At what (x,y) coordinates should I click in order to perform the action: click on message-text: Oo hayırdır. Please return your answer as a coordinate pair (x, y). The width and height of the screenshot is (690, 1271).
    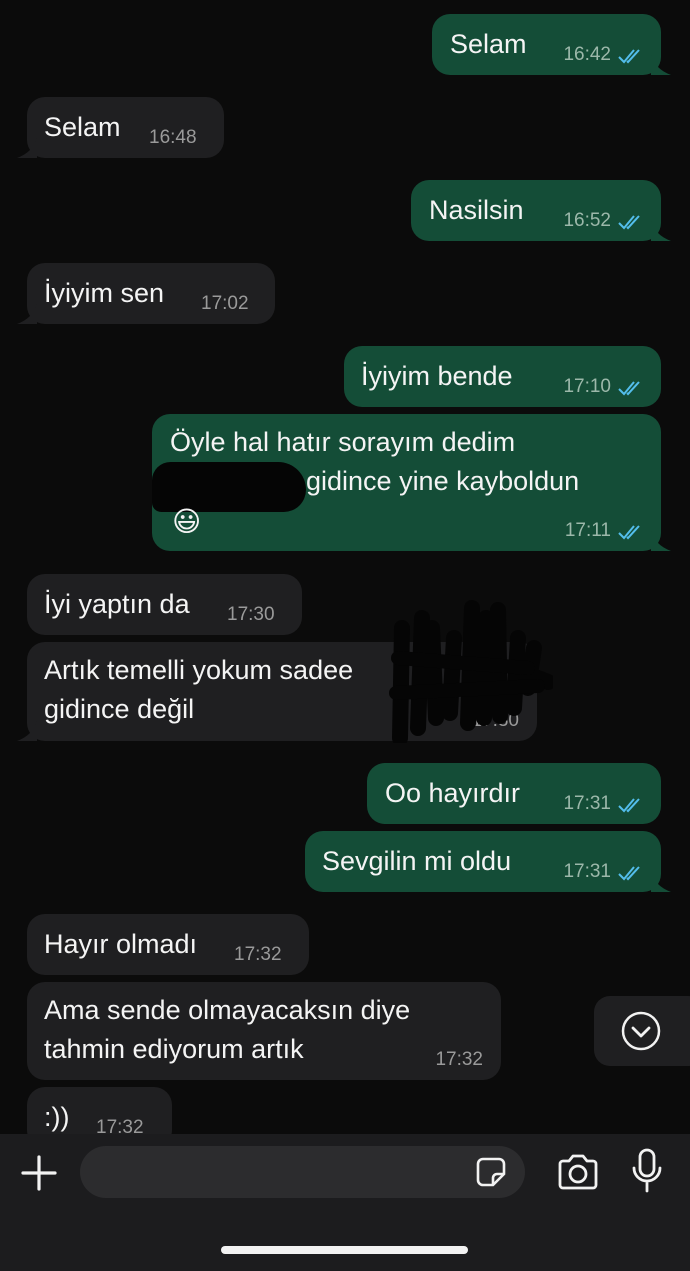
    Looking at the image, I should click on (453, 793).